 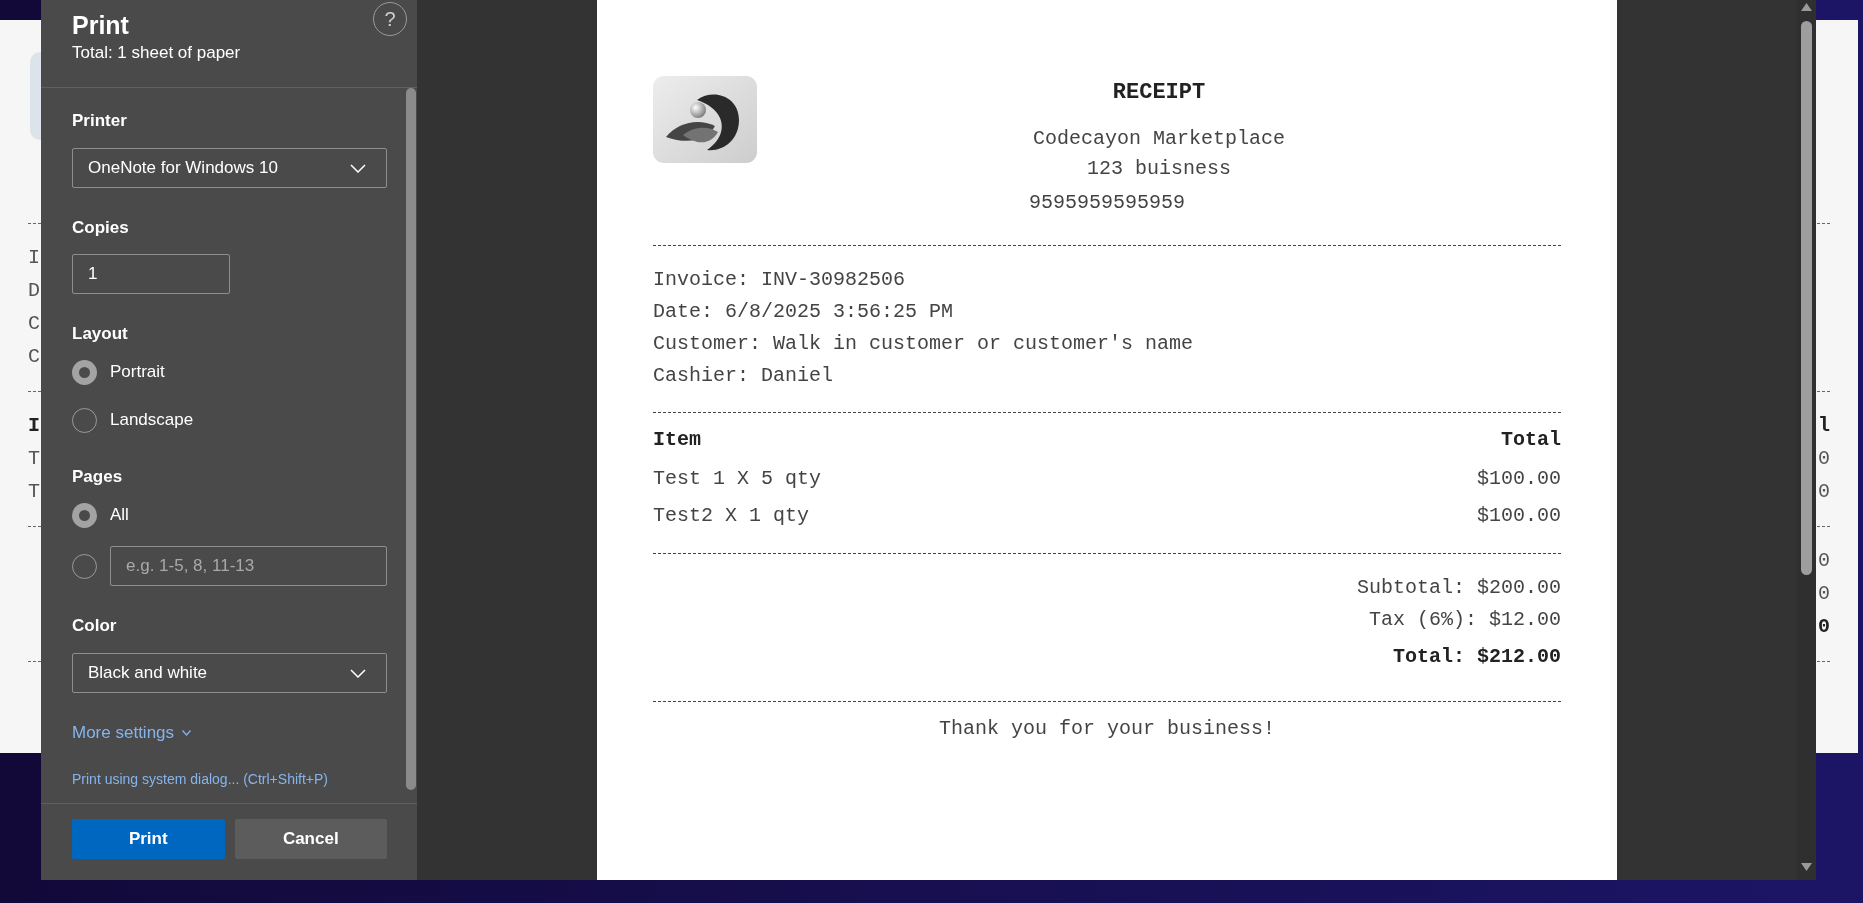 What do you see at coordinates (132, 733) in the screenshot?
I see `more-settings-link: More settings` at bounding box center [132, 733].